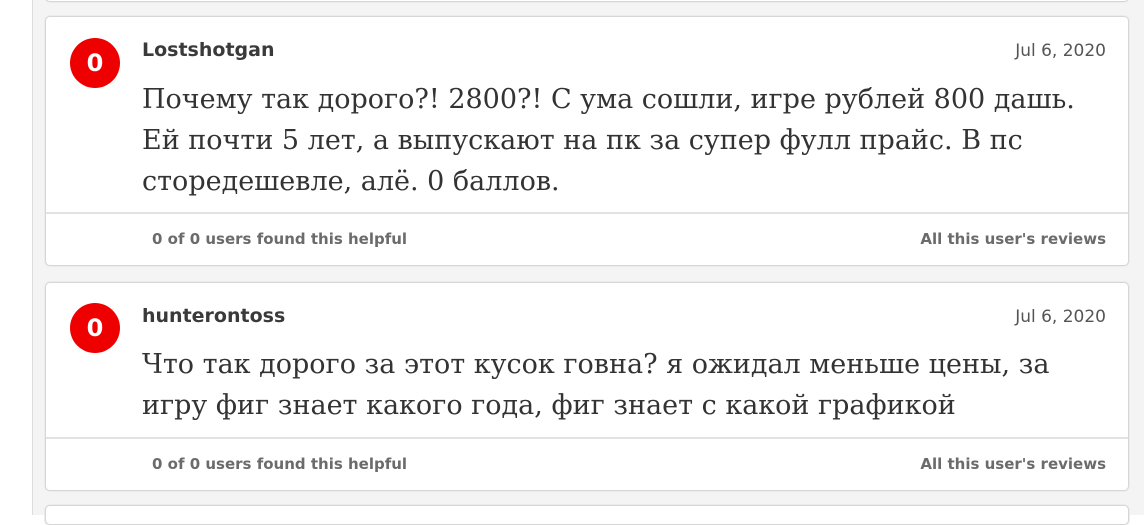 Image resolution: width=1144 pixels, height=525 pixels. I want to click on review-card-next, so click(587, 515).